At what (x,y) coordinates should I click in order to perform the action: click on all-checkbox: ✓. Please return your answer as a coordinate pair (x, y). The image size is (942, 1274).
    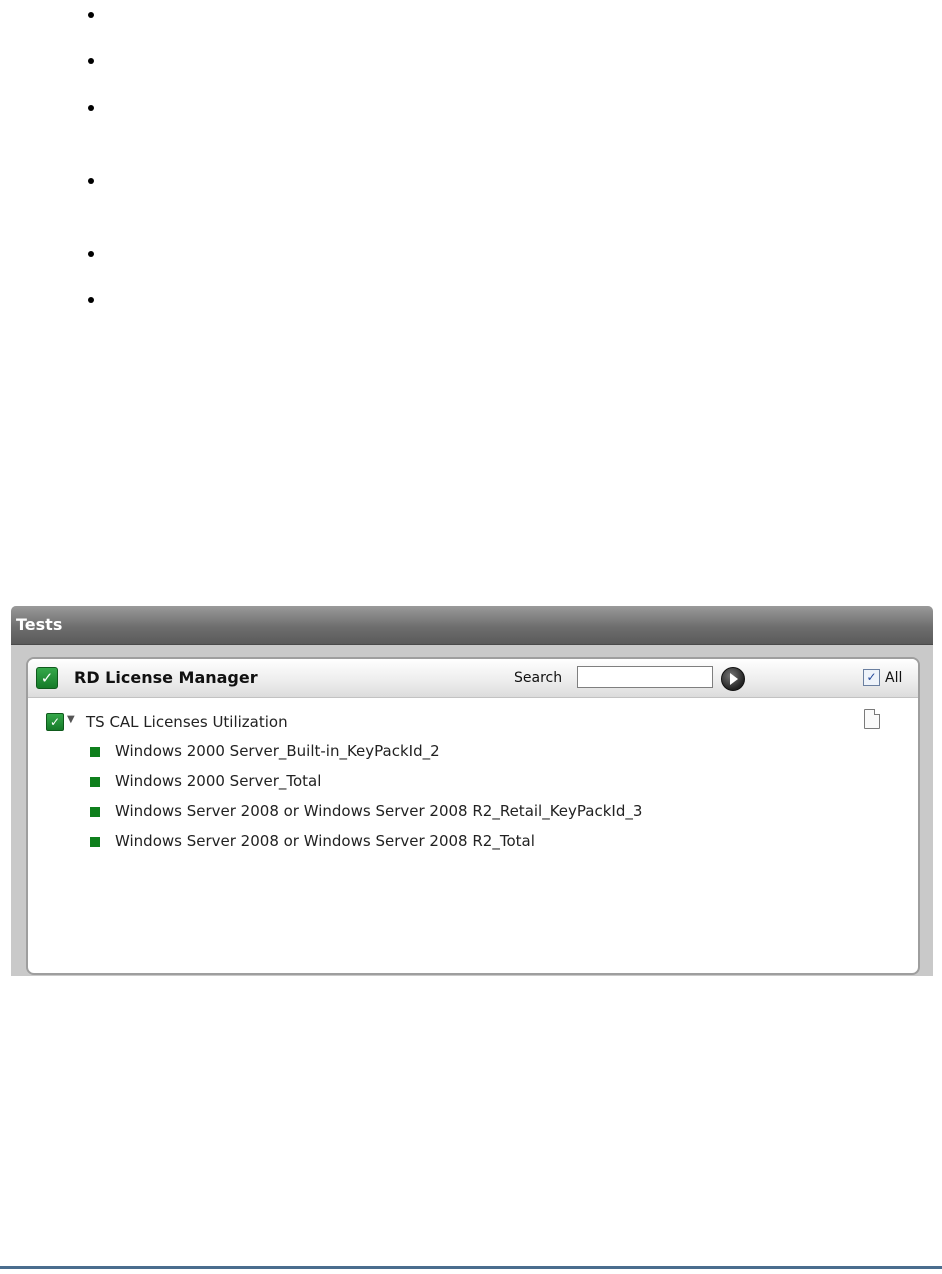
    Looking at the image, I should click on (871, 677).